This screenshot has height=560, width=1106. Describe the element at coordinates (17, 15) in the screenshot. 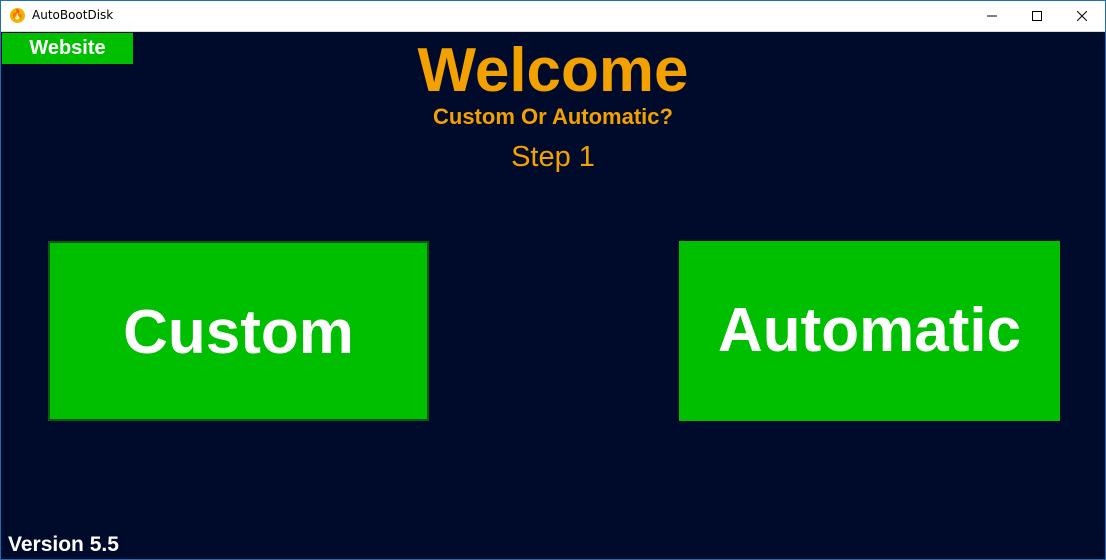

I see `flame-icon: 🔥` at that location.